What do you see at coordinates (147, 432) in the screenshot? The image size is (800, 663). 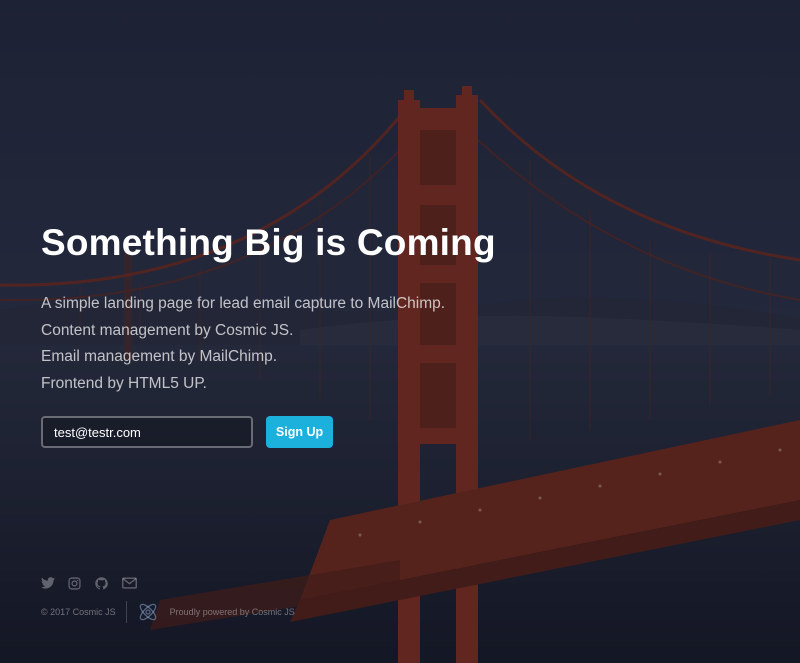 I see `email-input` at bounding box center [147, 432].